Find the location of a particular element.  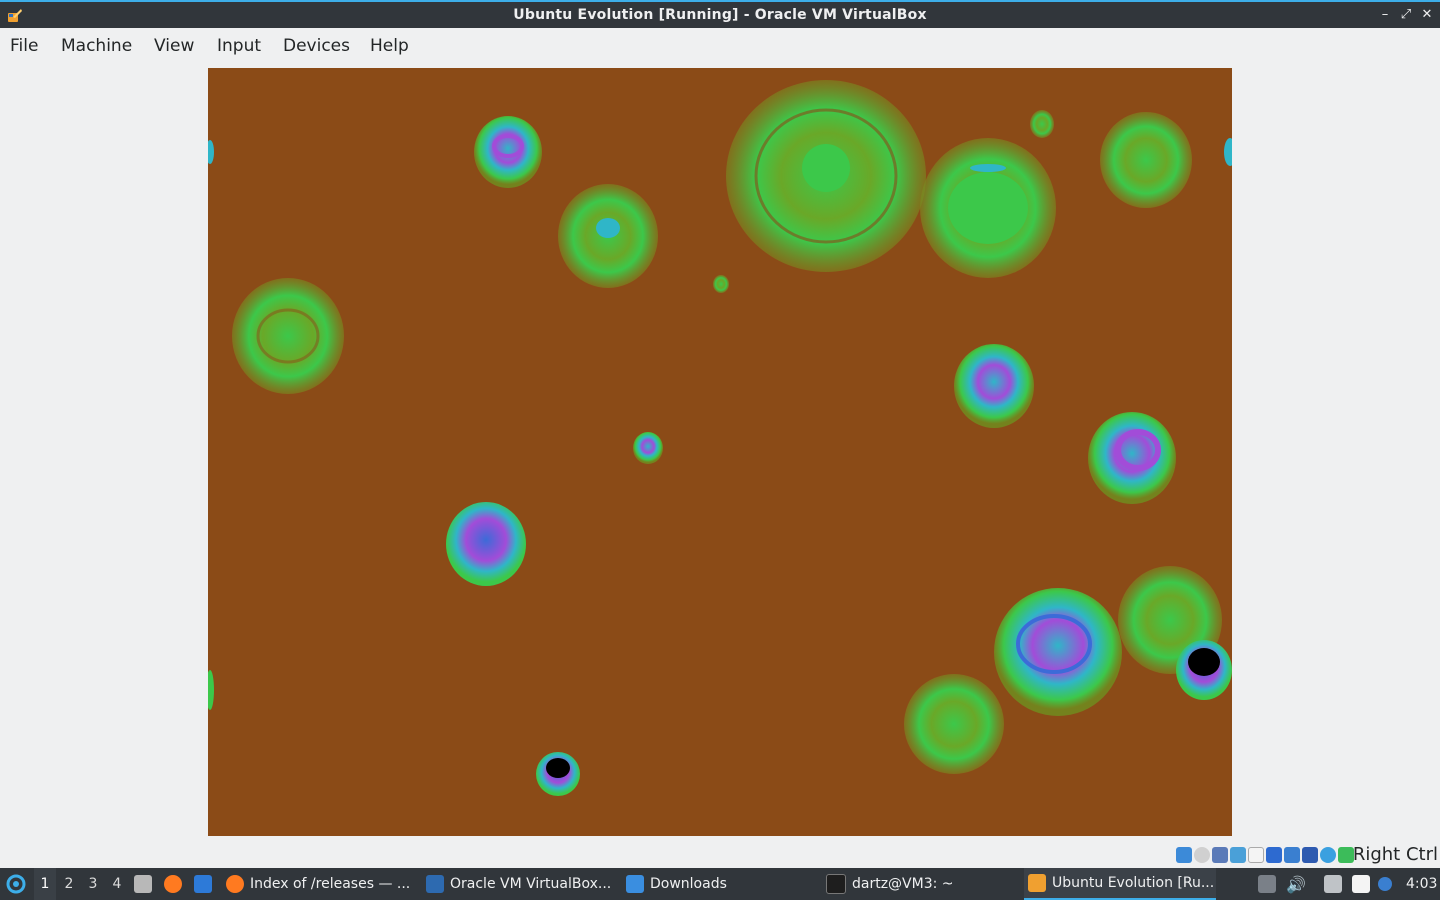

notifications-icon is located at coordinates (1267, 884).